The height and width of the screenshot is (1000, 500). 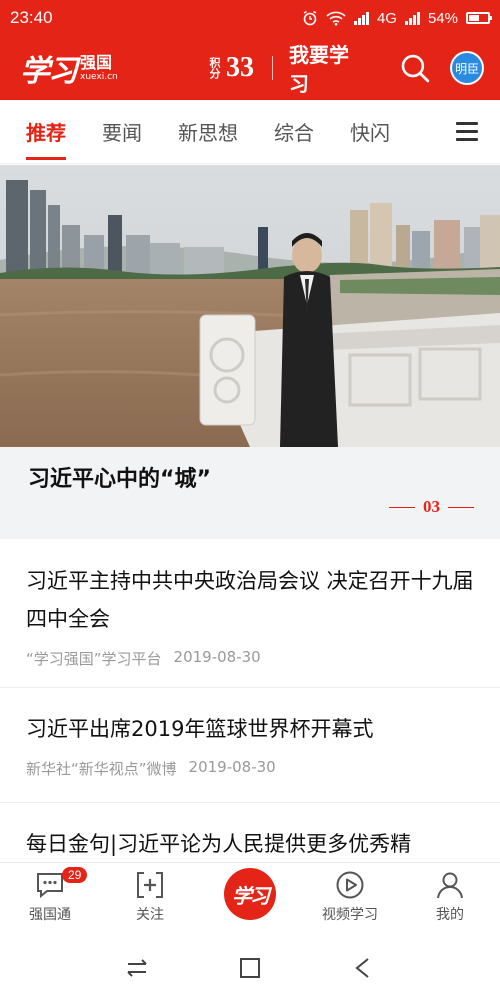 What do you see at coordinates (49, 71) in the screenshot?
I see `logo-mark: 学习` at bounding box center [49, 71].